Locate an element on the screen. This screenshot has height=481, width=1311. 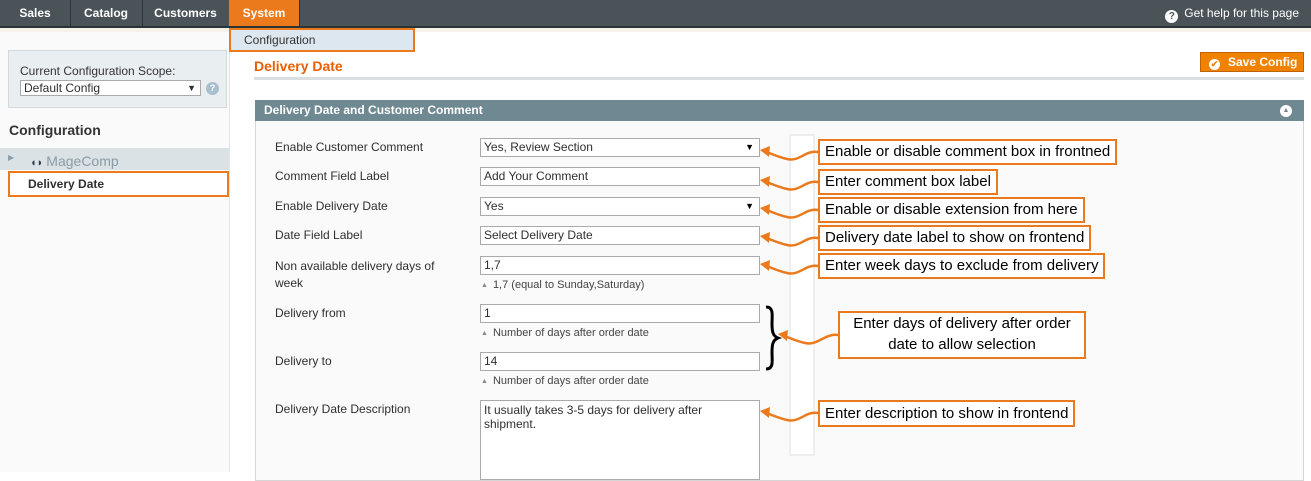
annotation-enable-extension: Enable or disable extension from here is located at coordinates (951, 210).